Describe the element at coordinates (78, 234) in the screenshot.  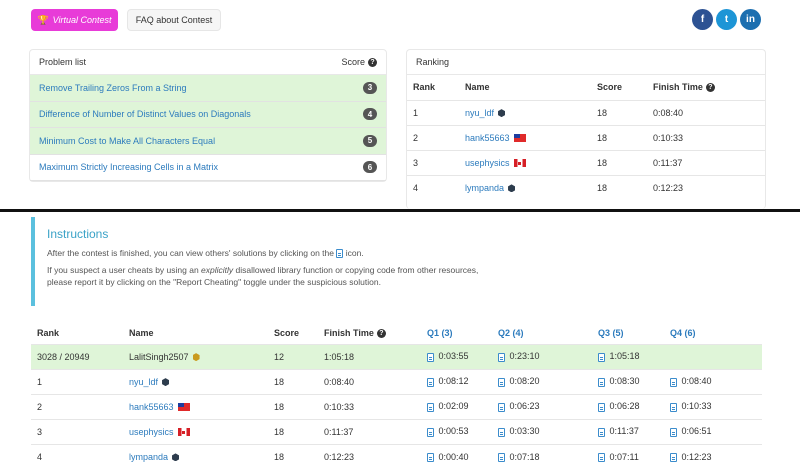
I see `instructions-title: Instructions` at that location.